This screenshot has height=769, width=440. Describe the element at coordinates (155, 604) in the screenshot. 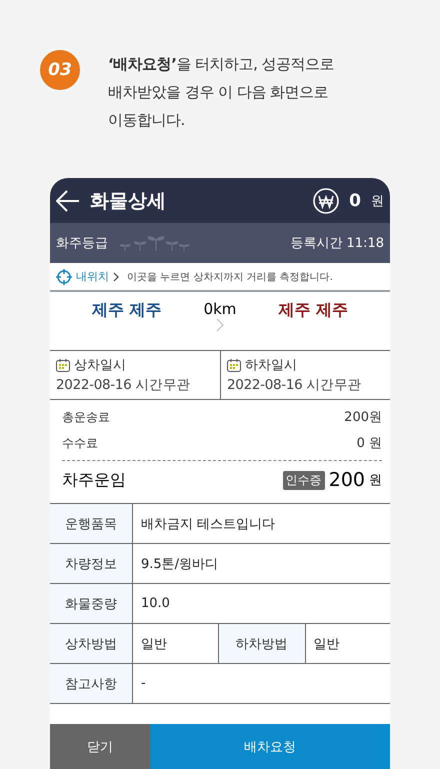

I see `detail-value: 10.0` at that location.